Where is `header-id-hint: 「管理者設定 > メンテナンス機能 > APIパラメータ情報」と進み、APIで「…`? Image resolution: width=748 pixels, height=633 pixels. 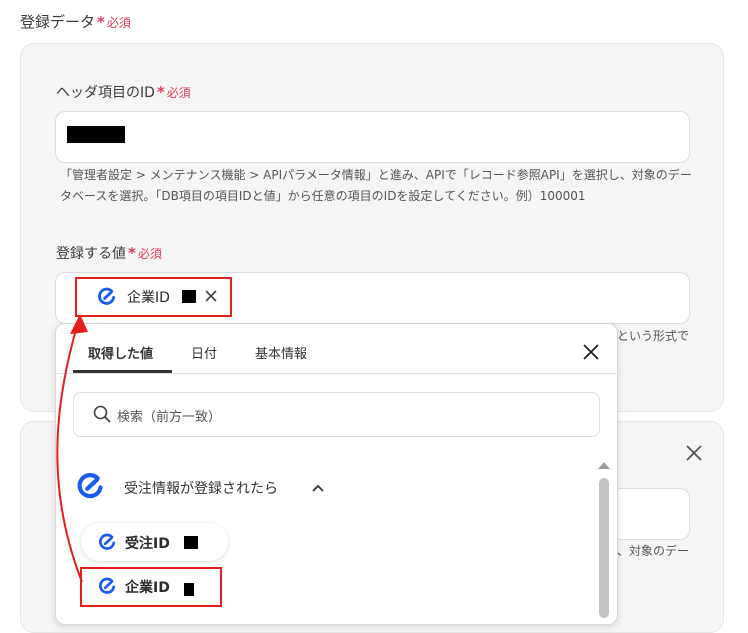
header-id-hint: 「管理者設定 > メンテナンス機能 > APIパラメータ情報」と進み、APIで「… is located at coordinates (376, 185).